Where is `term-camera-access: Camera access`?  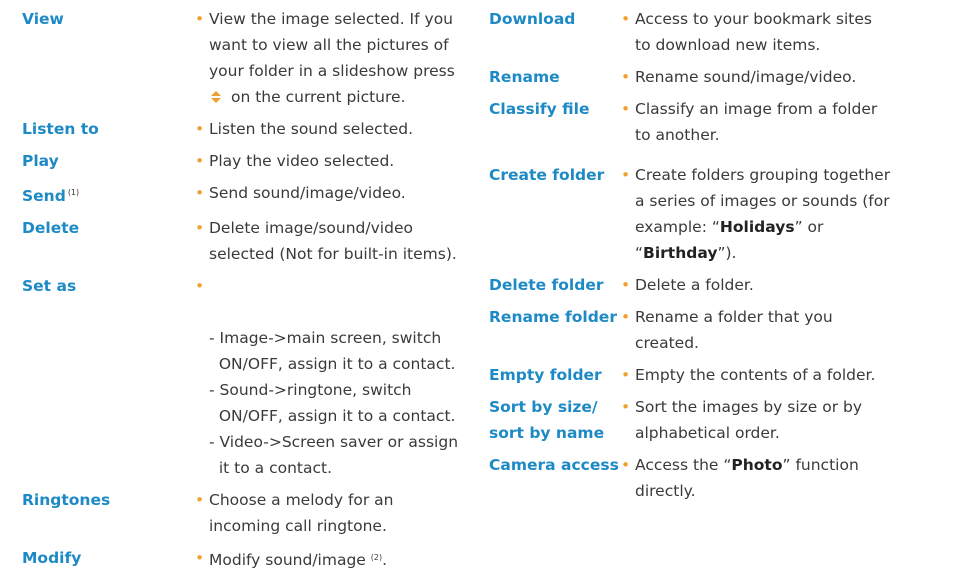
term-camera-access: Camera access is located at coordinates (554, 465).